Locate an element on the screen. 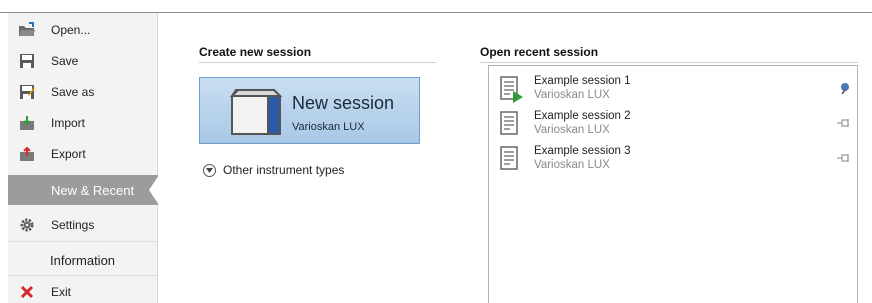  gear-icon is located at coordinates (27, 225).